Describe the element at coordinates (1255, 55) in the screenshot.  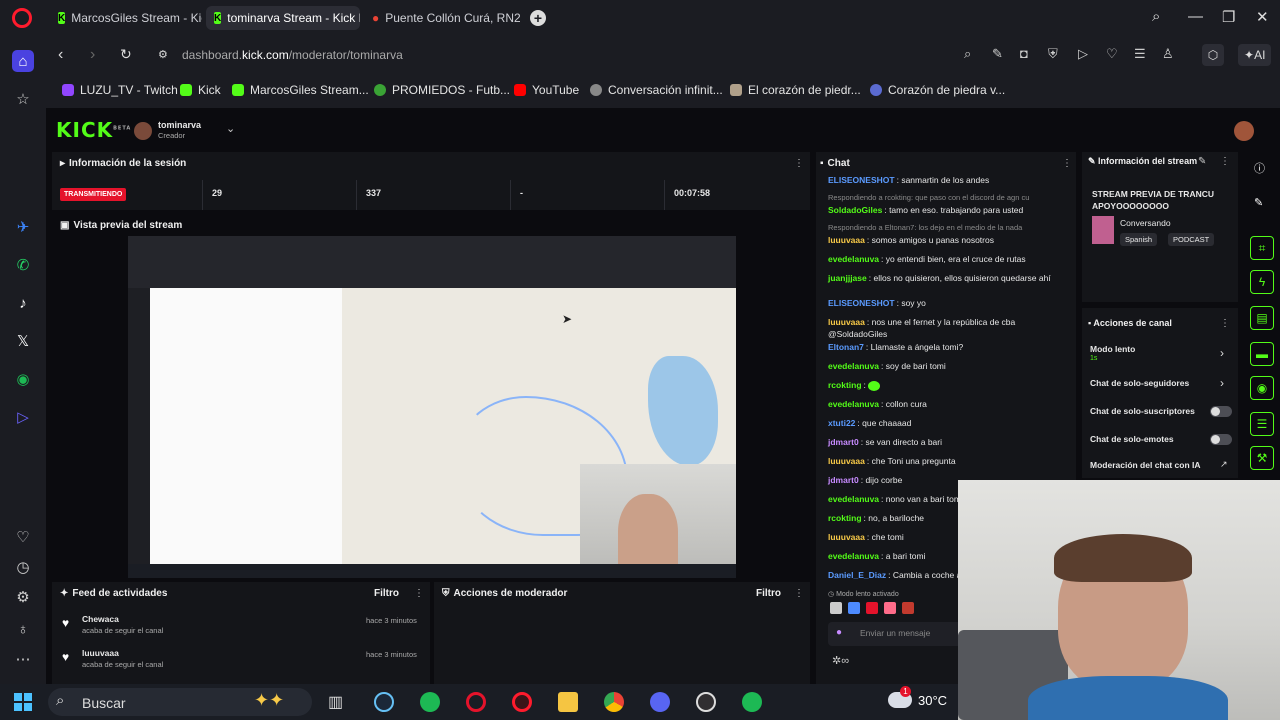
I see `ai-button: ✦AI` at that location.